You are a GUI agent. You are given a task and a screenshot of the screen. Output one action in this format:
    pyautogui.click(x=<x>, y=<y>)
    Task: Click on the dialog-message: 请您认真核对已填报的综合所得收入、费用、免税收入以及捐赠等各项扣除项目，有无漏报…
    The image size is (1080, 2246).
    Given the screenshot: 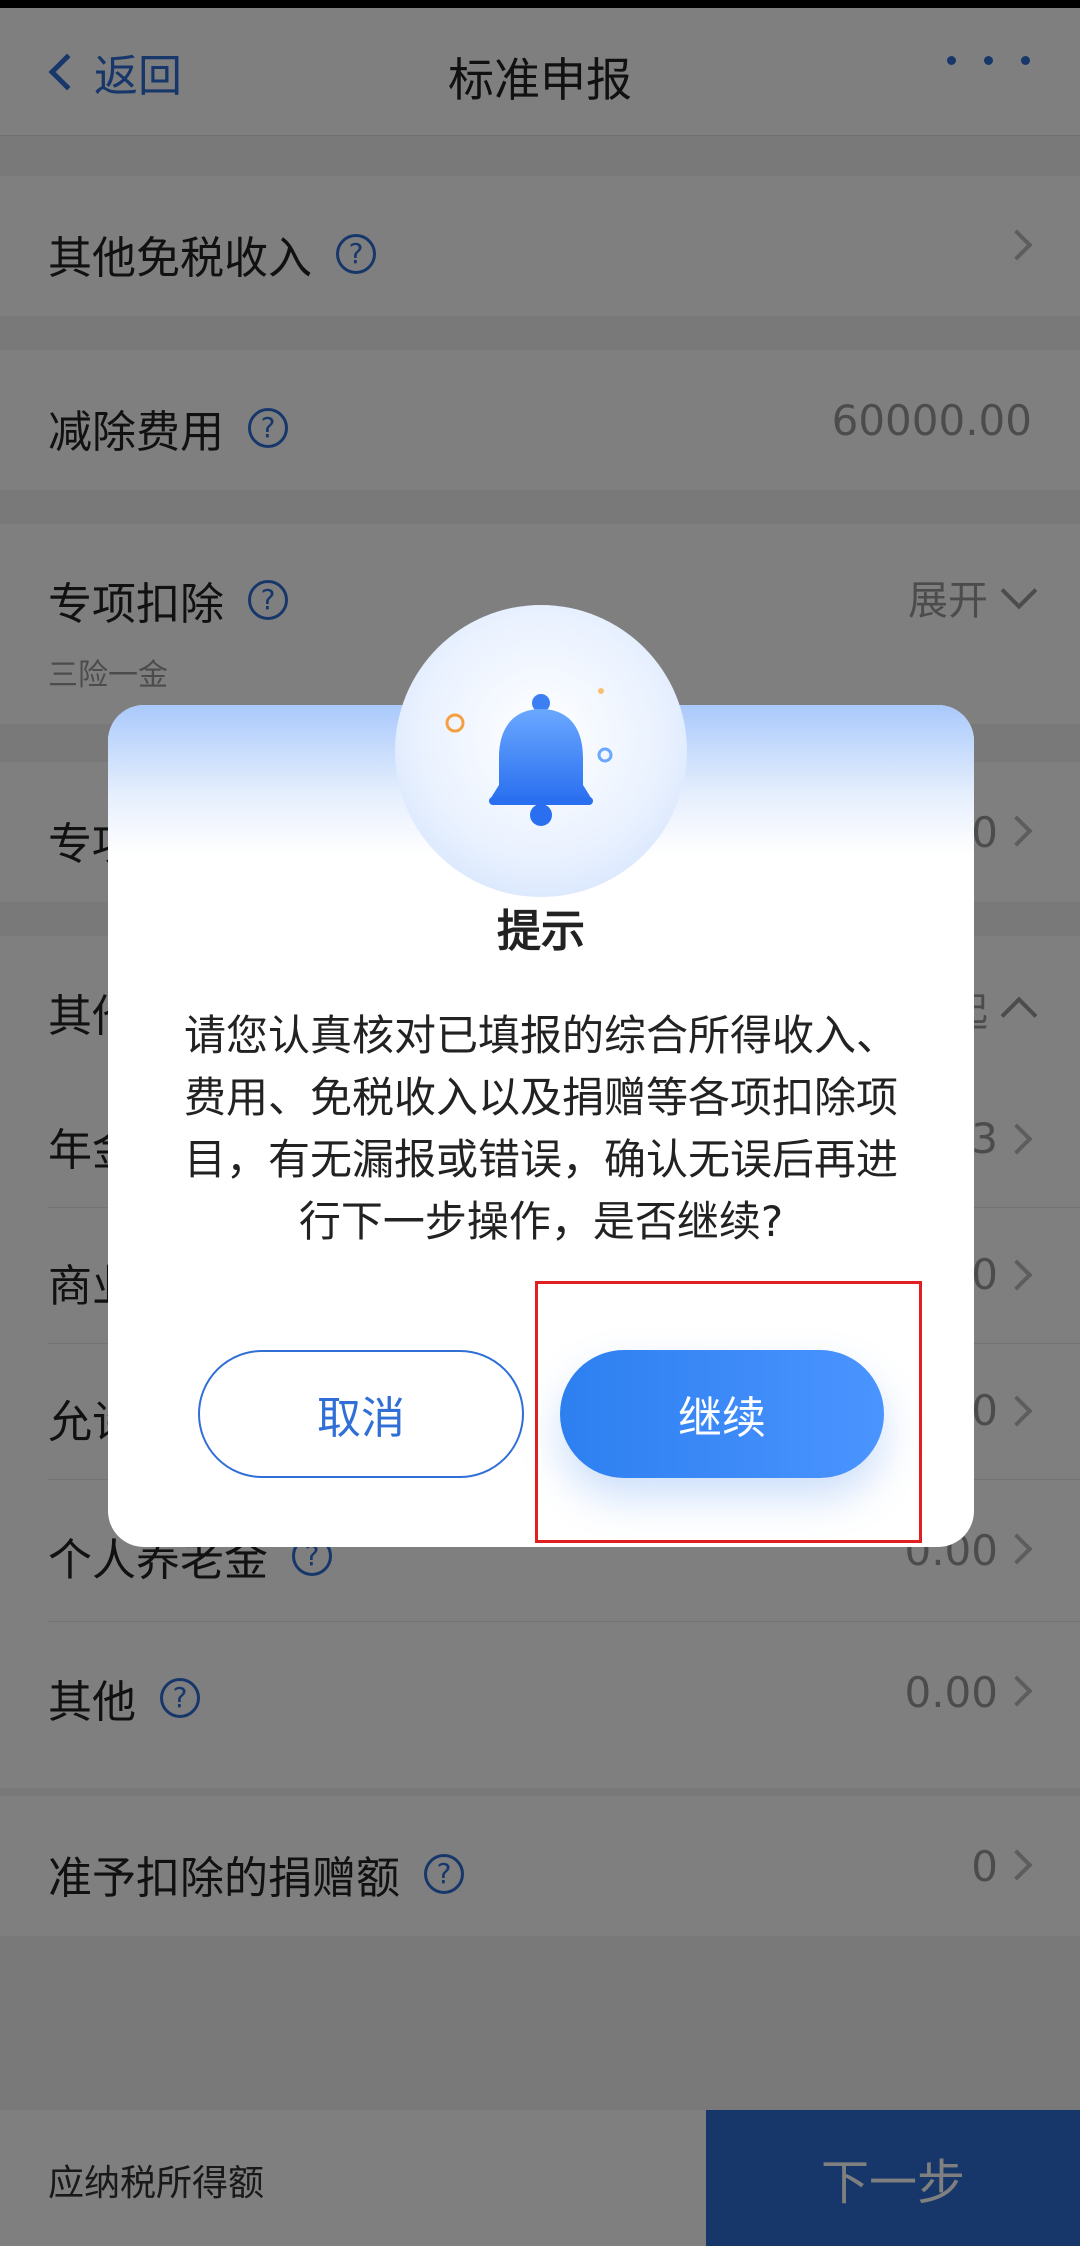 What is the action you would take?
    pyautogui.click(x=540, y=1128)
    